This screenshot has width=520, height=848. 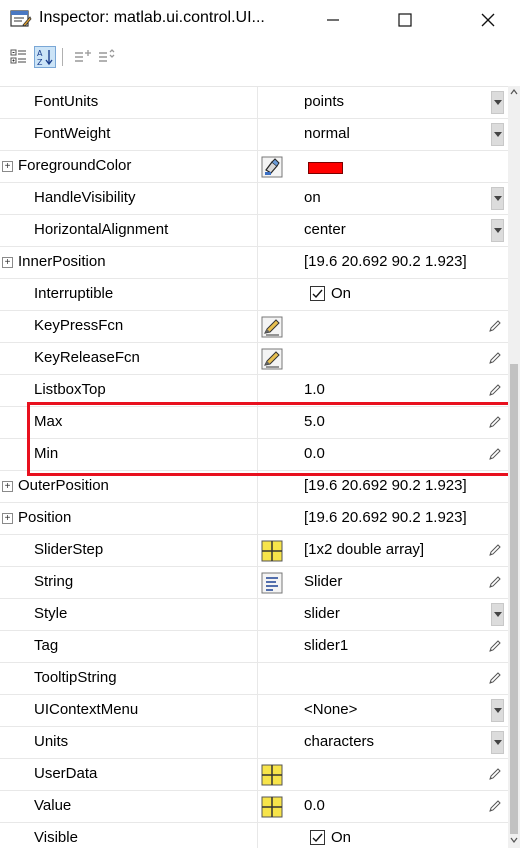 I want to click on property-value: 1.0, so click(x=314, y=389).